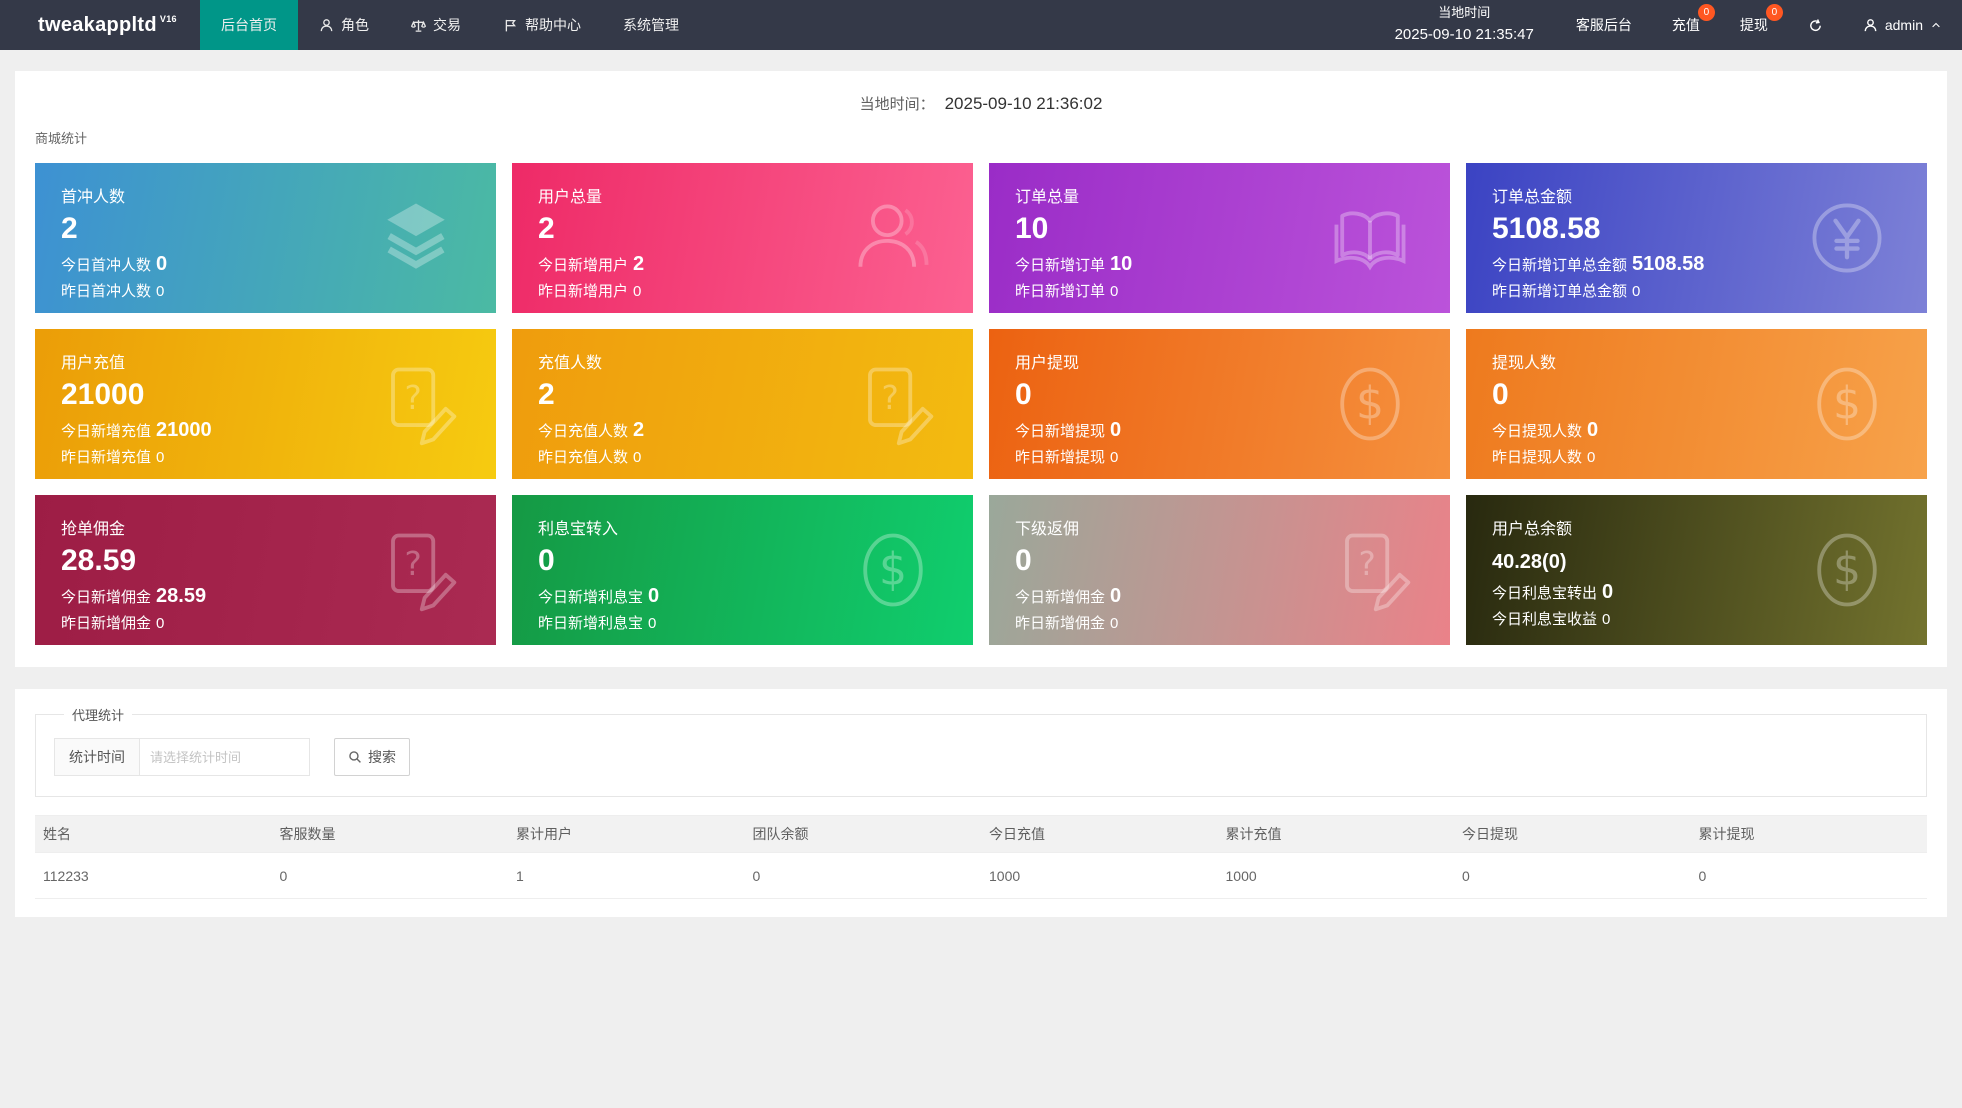 The height and width of the screenshot is (1108, 1962). Describe the element at coordinates (1067, 291) in the screenshot. I see `card-line-yesterday: 昨日新增订单 0` at that location.